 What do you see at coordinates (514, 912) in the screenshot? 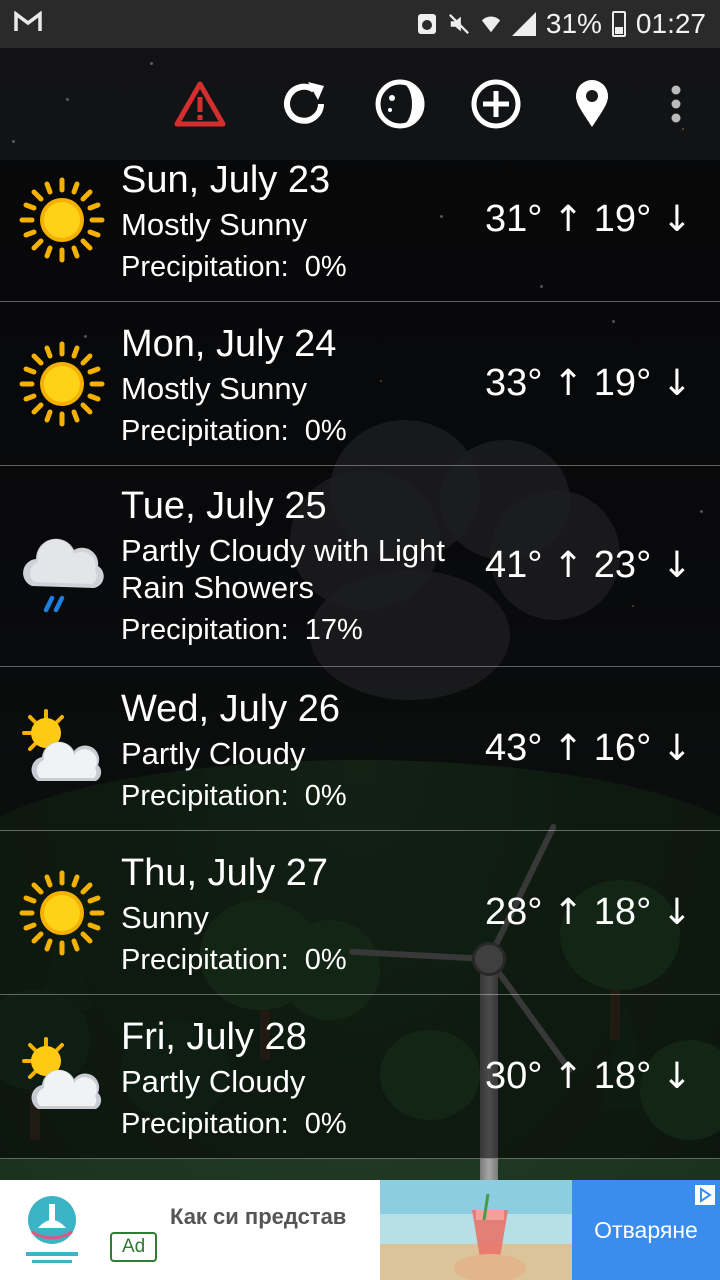
I see `temp-high: 28°` at bounding box center [514, 912].